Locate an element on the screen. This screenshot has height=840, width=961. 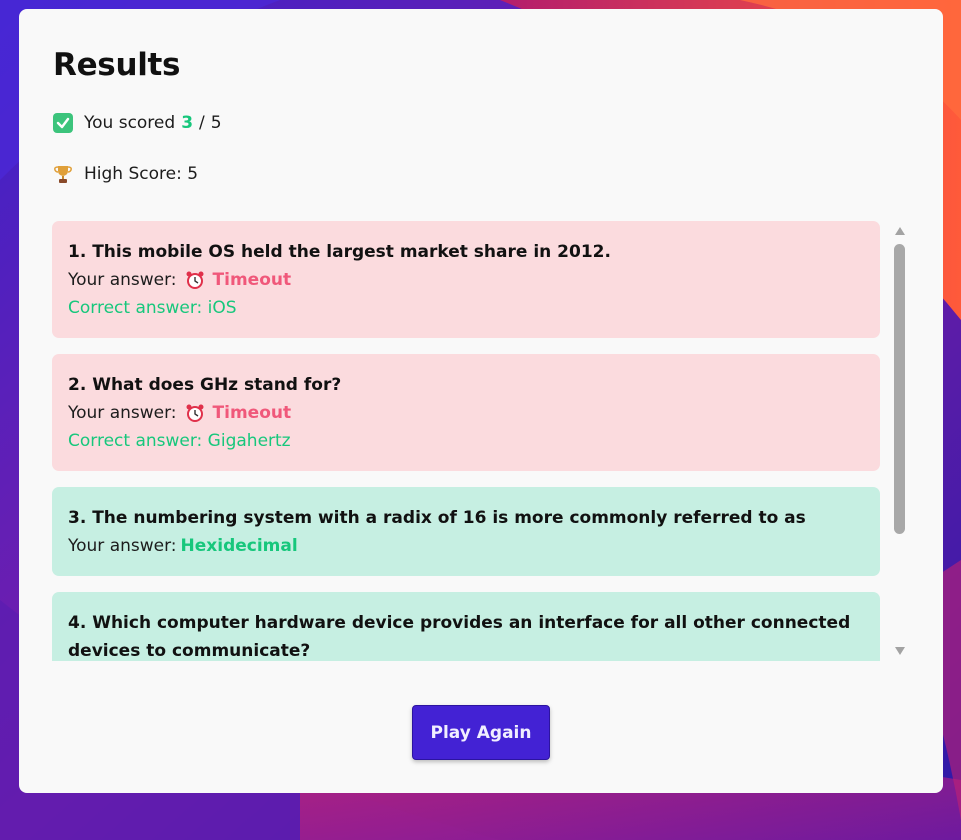
results-title: Results is located at coordinates (117, 65).